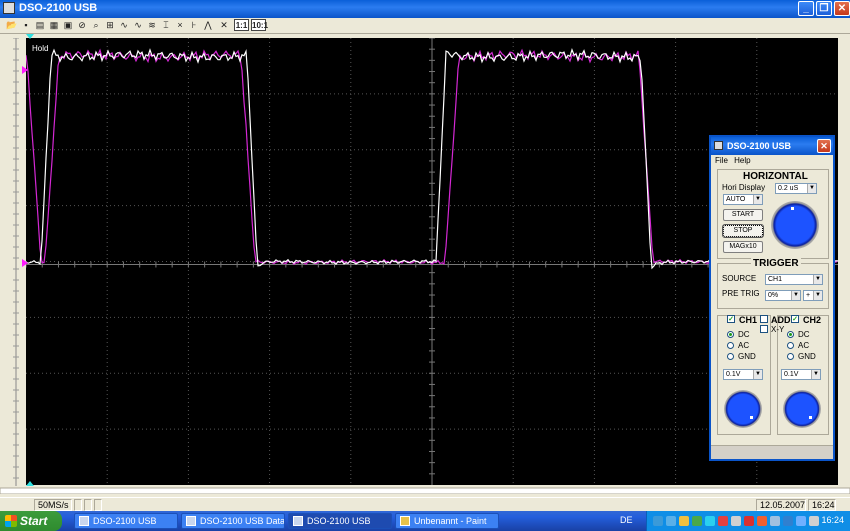 This screenshot has width=850, height=531. I want to click on ch1-dc-radio, so click(730, 334).